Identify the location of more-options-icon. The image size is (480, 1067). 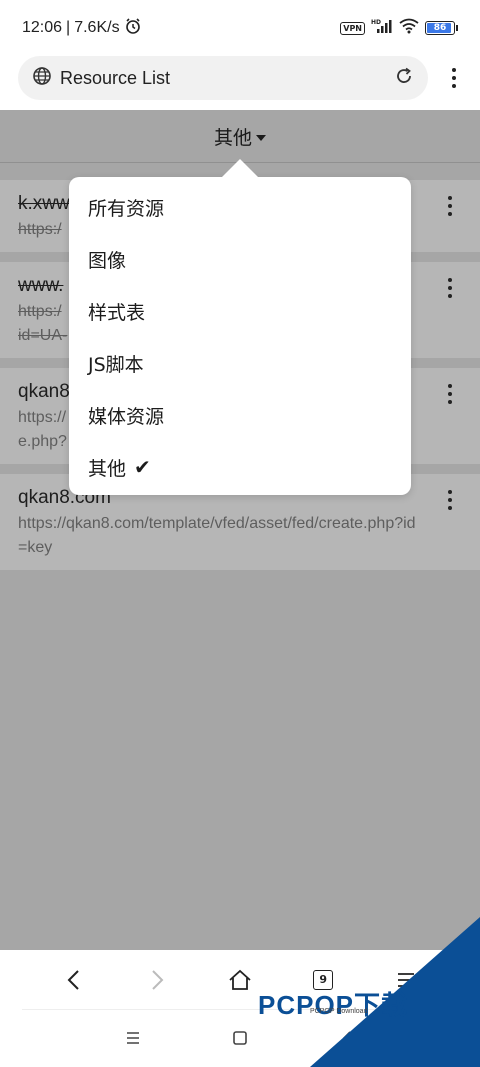
(454, 78).